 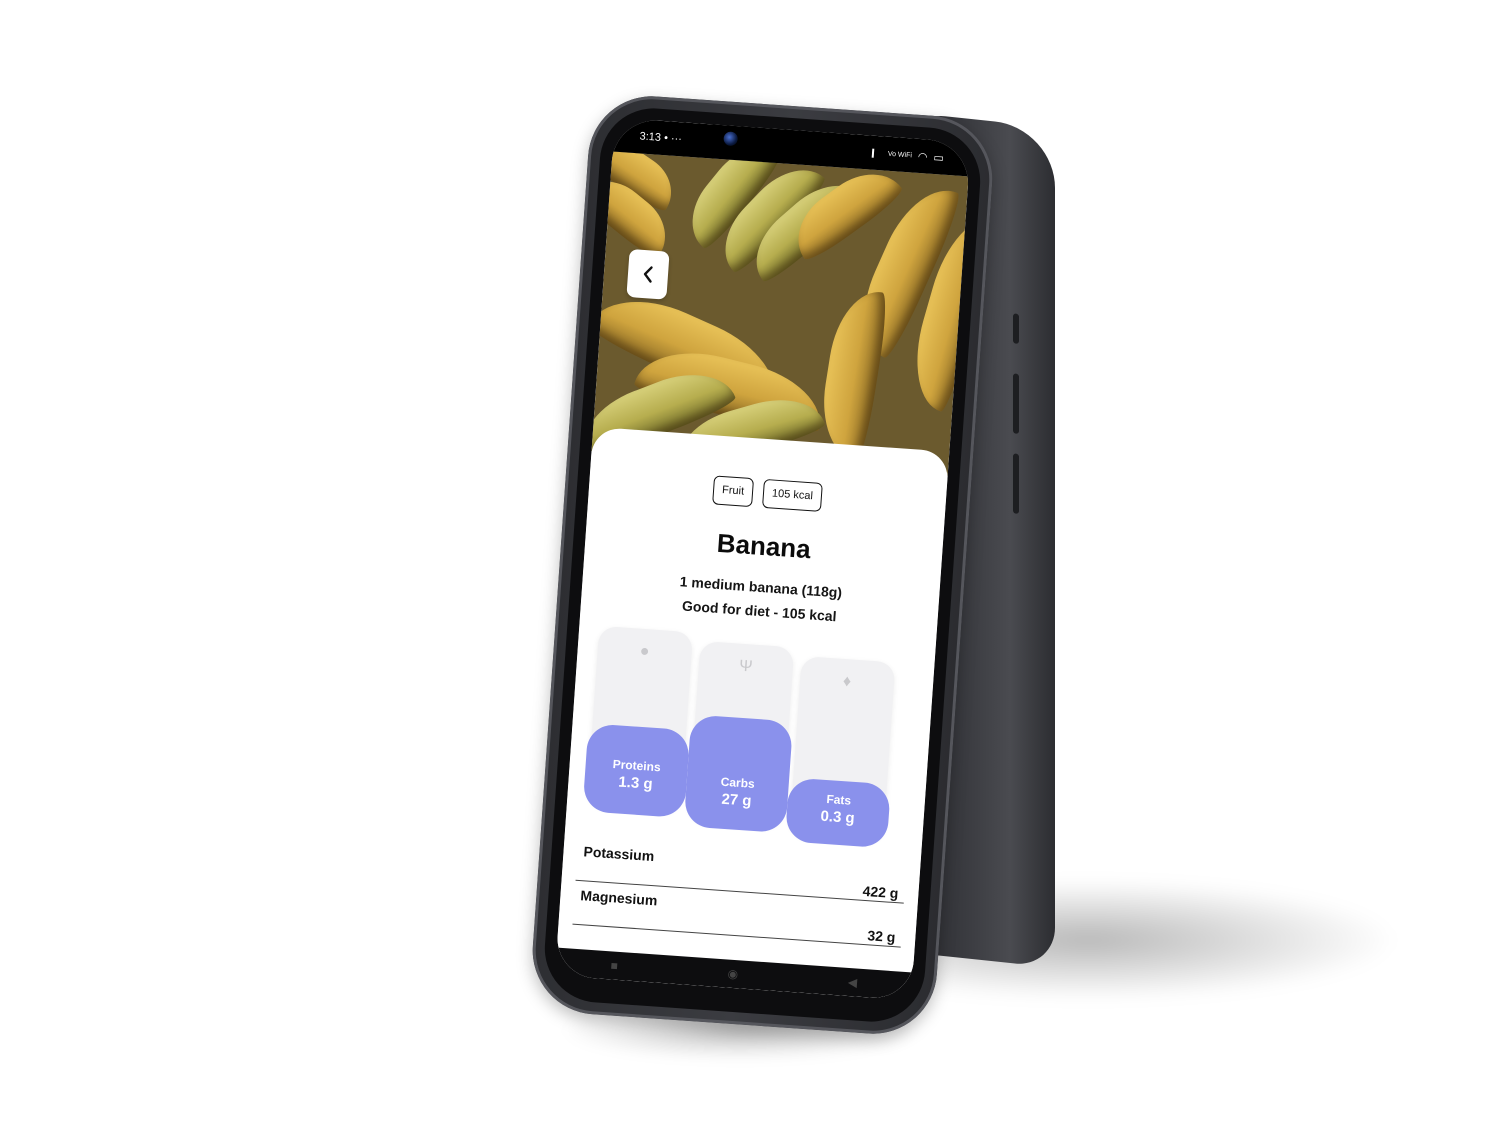 I want to click on home-icon: ◉, so click(x=732, y=974).